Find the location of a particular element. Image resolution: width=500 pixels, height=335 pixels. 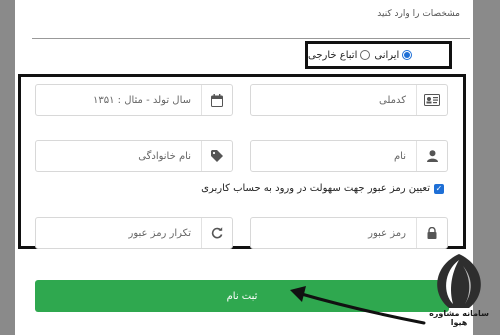

lock-icon is located at coordinates (431, 233).